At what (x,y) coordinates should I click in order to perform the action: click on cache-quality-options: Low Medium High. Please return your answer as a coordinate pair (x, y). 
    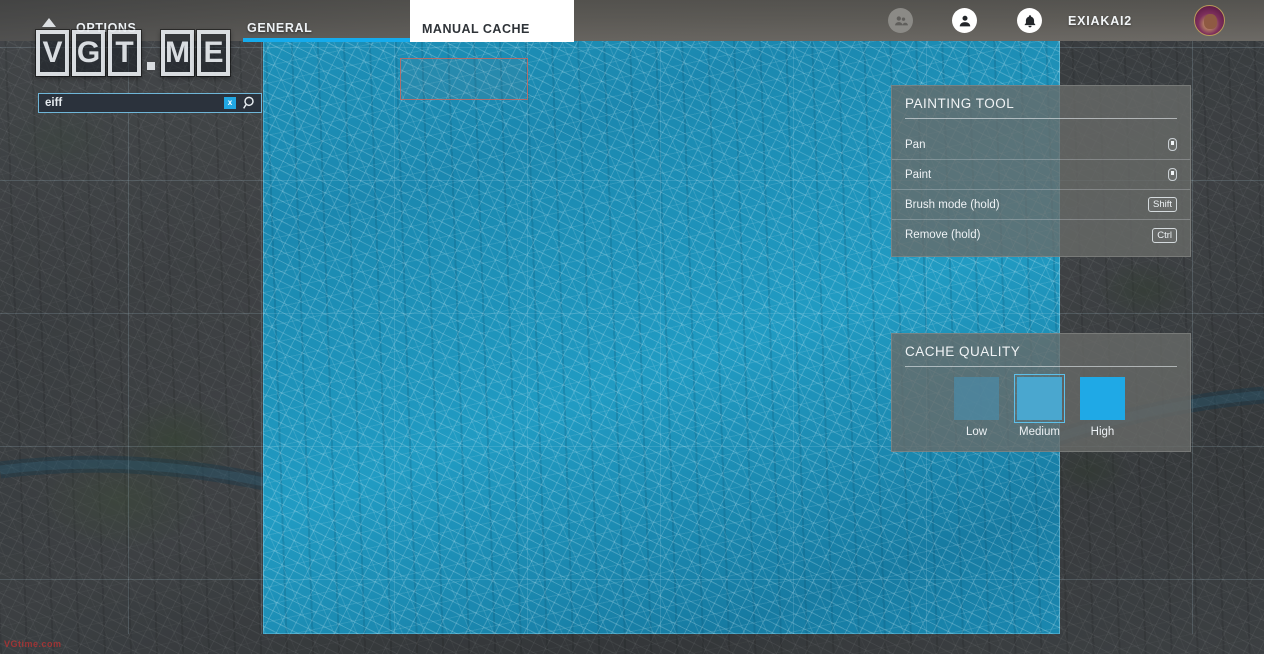
    Looking at the image, I should click on (1041, 402).